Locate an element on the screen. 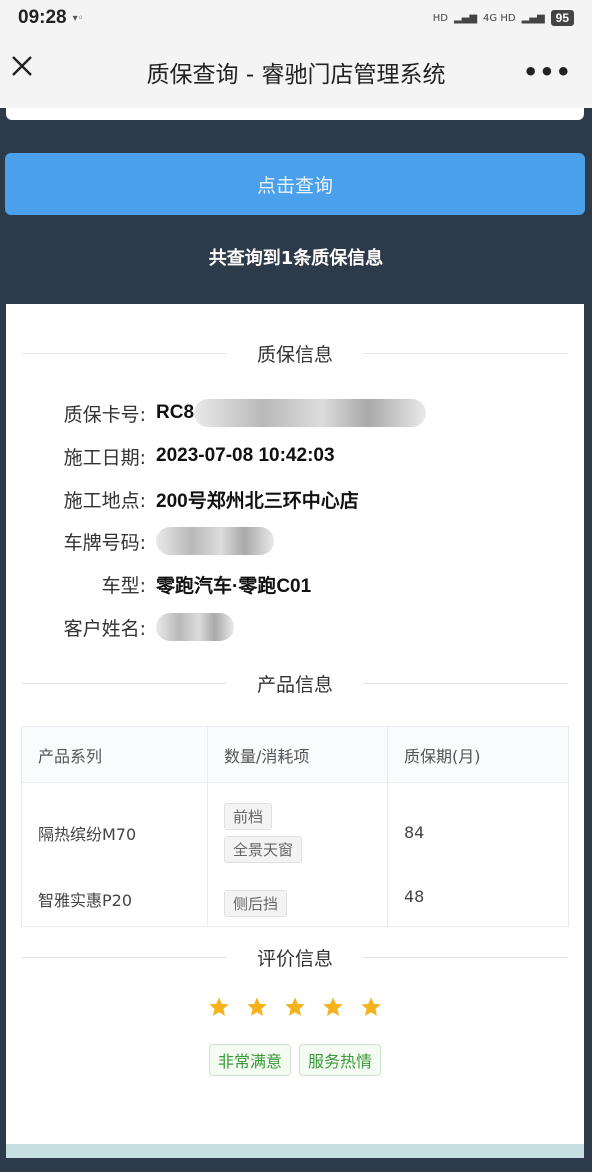  status-right: HD ▂▄▆ 4G HD ▂▄▆ 95 is located at coordinates (503, 18).